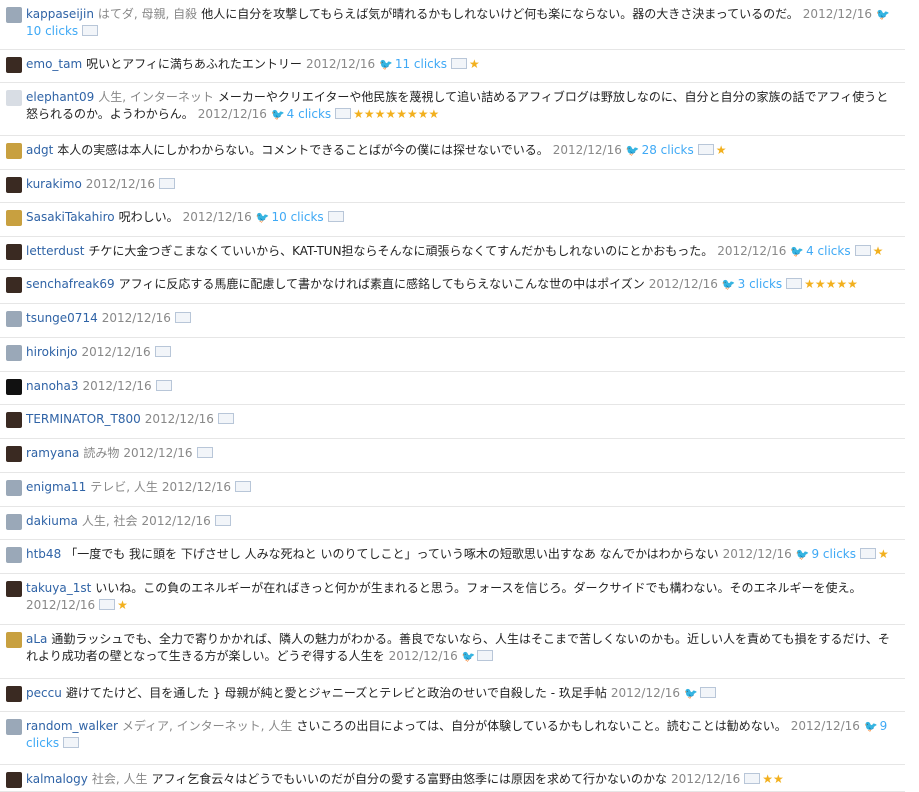 Image resolution: width=919 pixels, height=792 pixels. I want to click on username-link: ramyana, so click(52, 453).